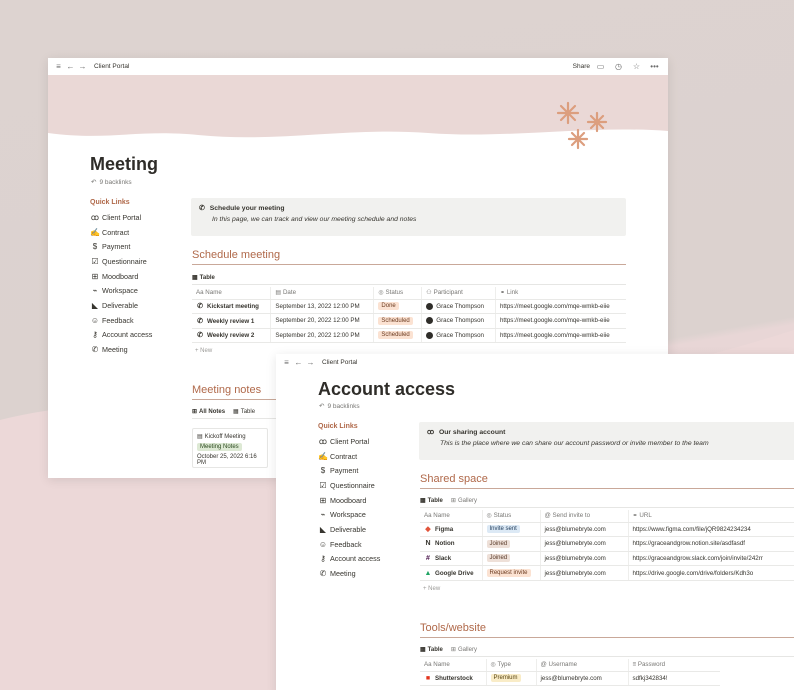  I want to click on table-icon: ▦, so click(423, 501).